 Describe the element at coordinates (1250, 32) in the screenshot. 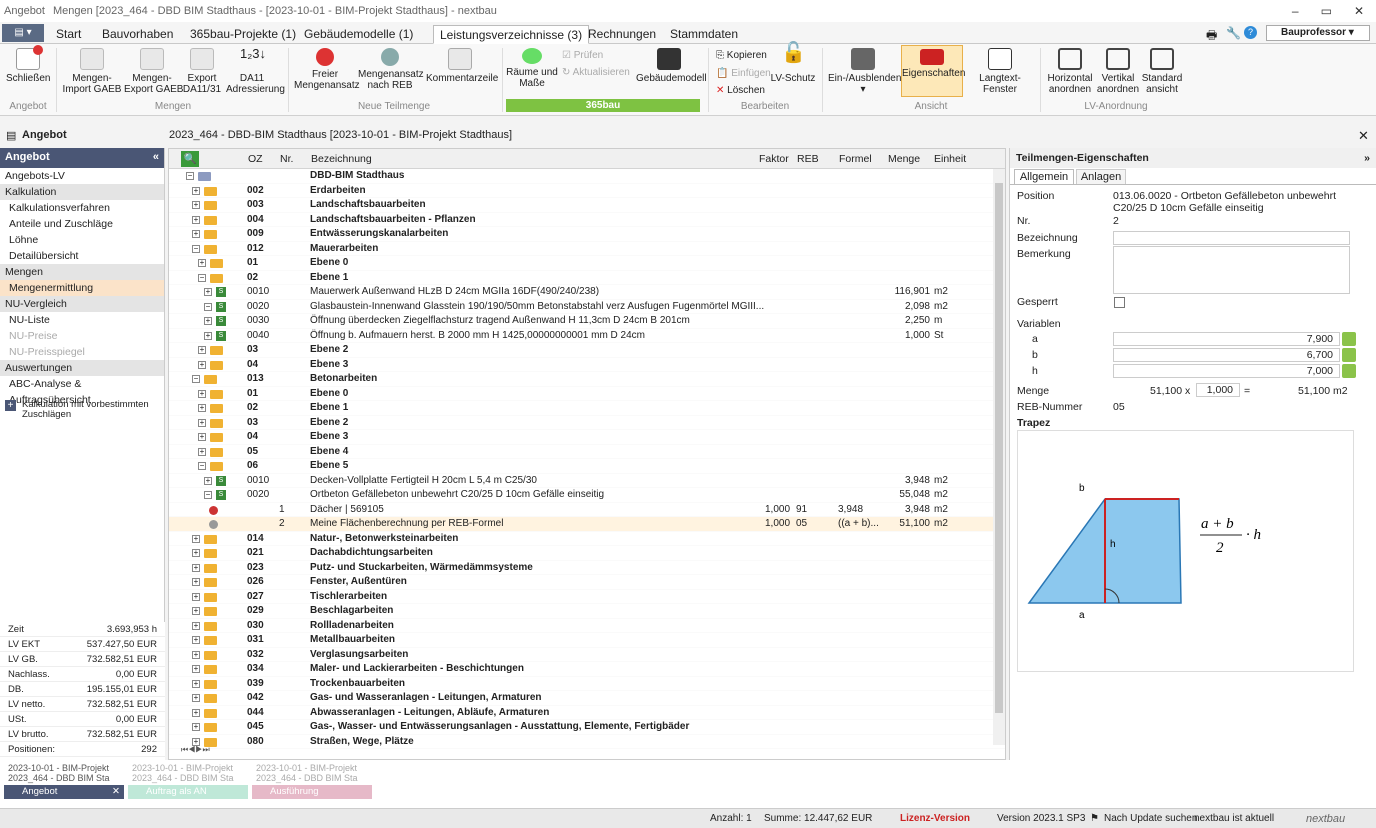

I see `help-icon: ?` at that location.